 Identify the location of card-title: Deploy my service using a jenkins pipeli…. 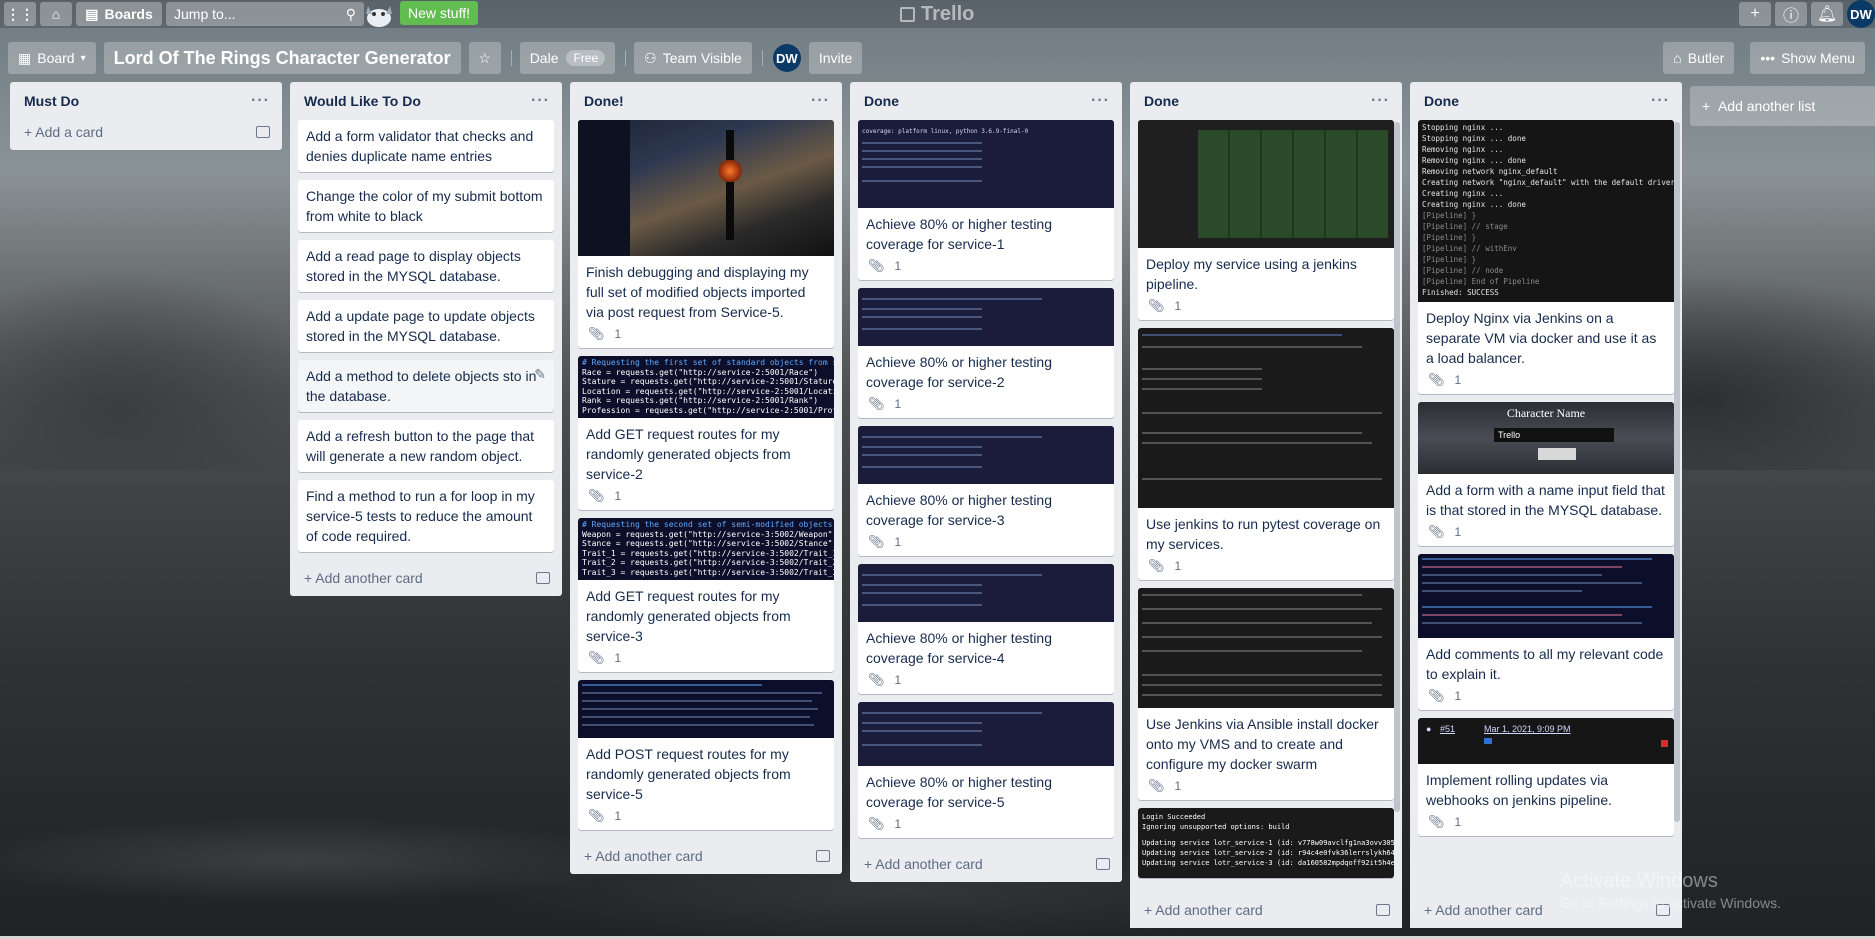
(1251, 274).